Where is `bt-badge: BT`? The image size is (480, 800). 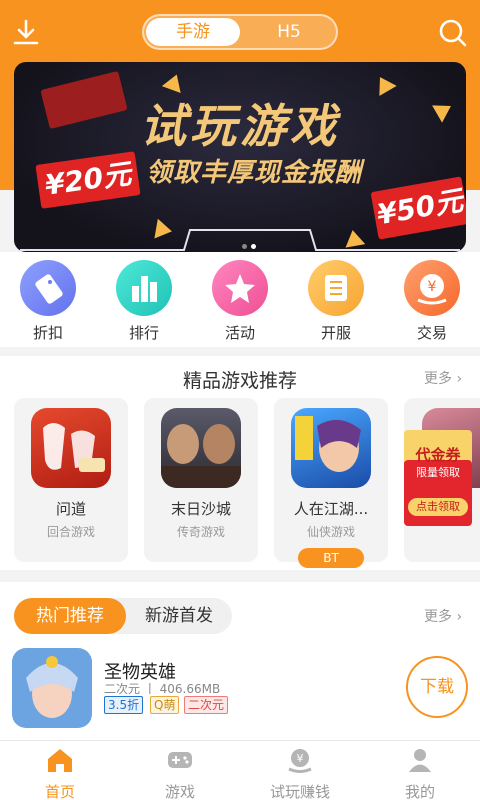
bt-badge: BT is located at coordinates (331, 558).